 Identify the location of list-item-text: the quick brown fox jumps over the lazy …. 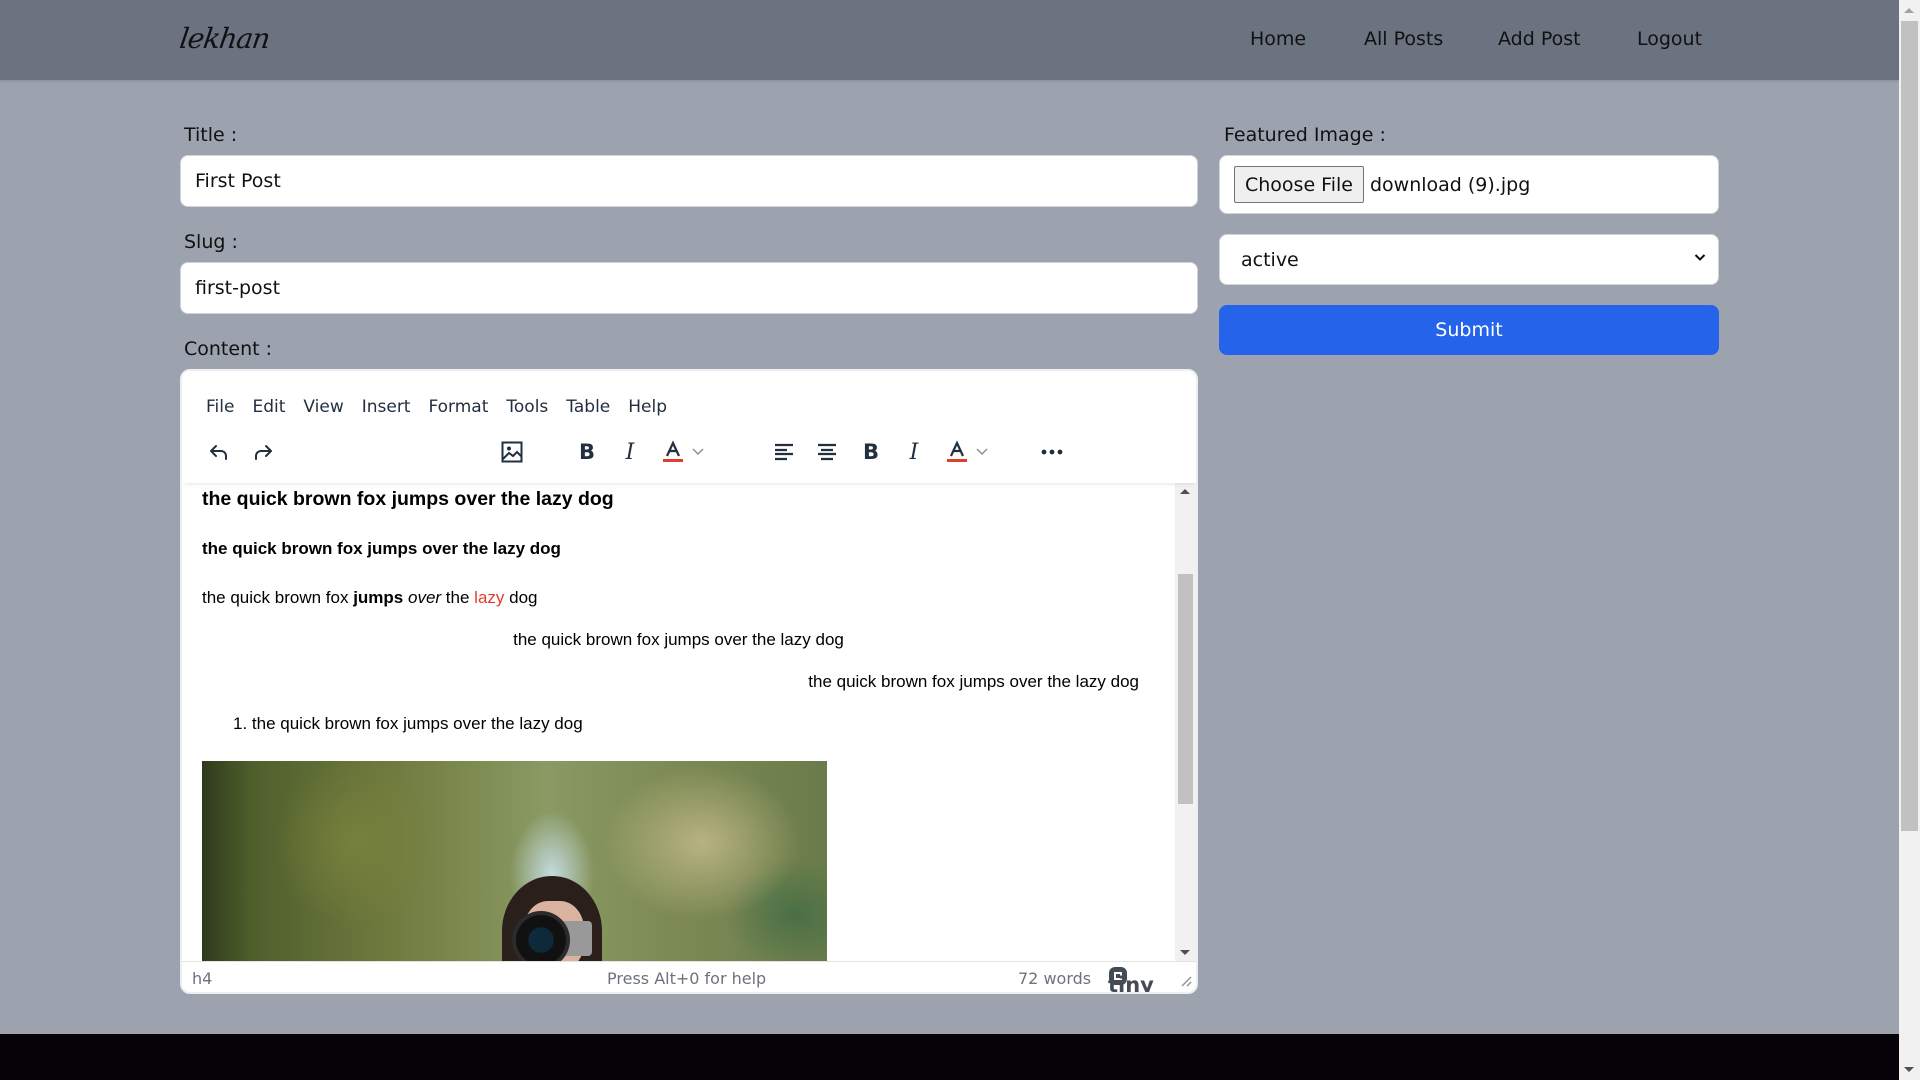
(417, 723).